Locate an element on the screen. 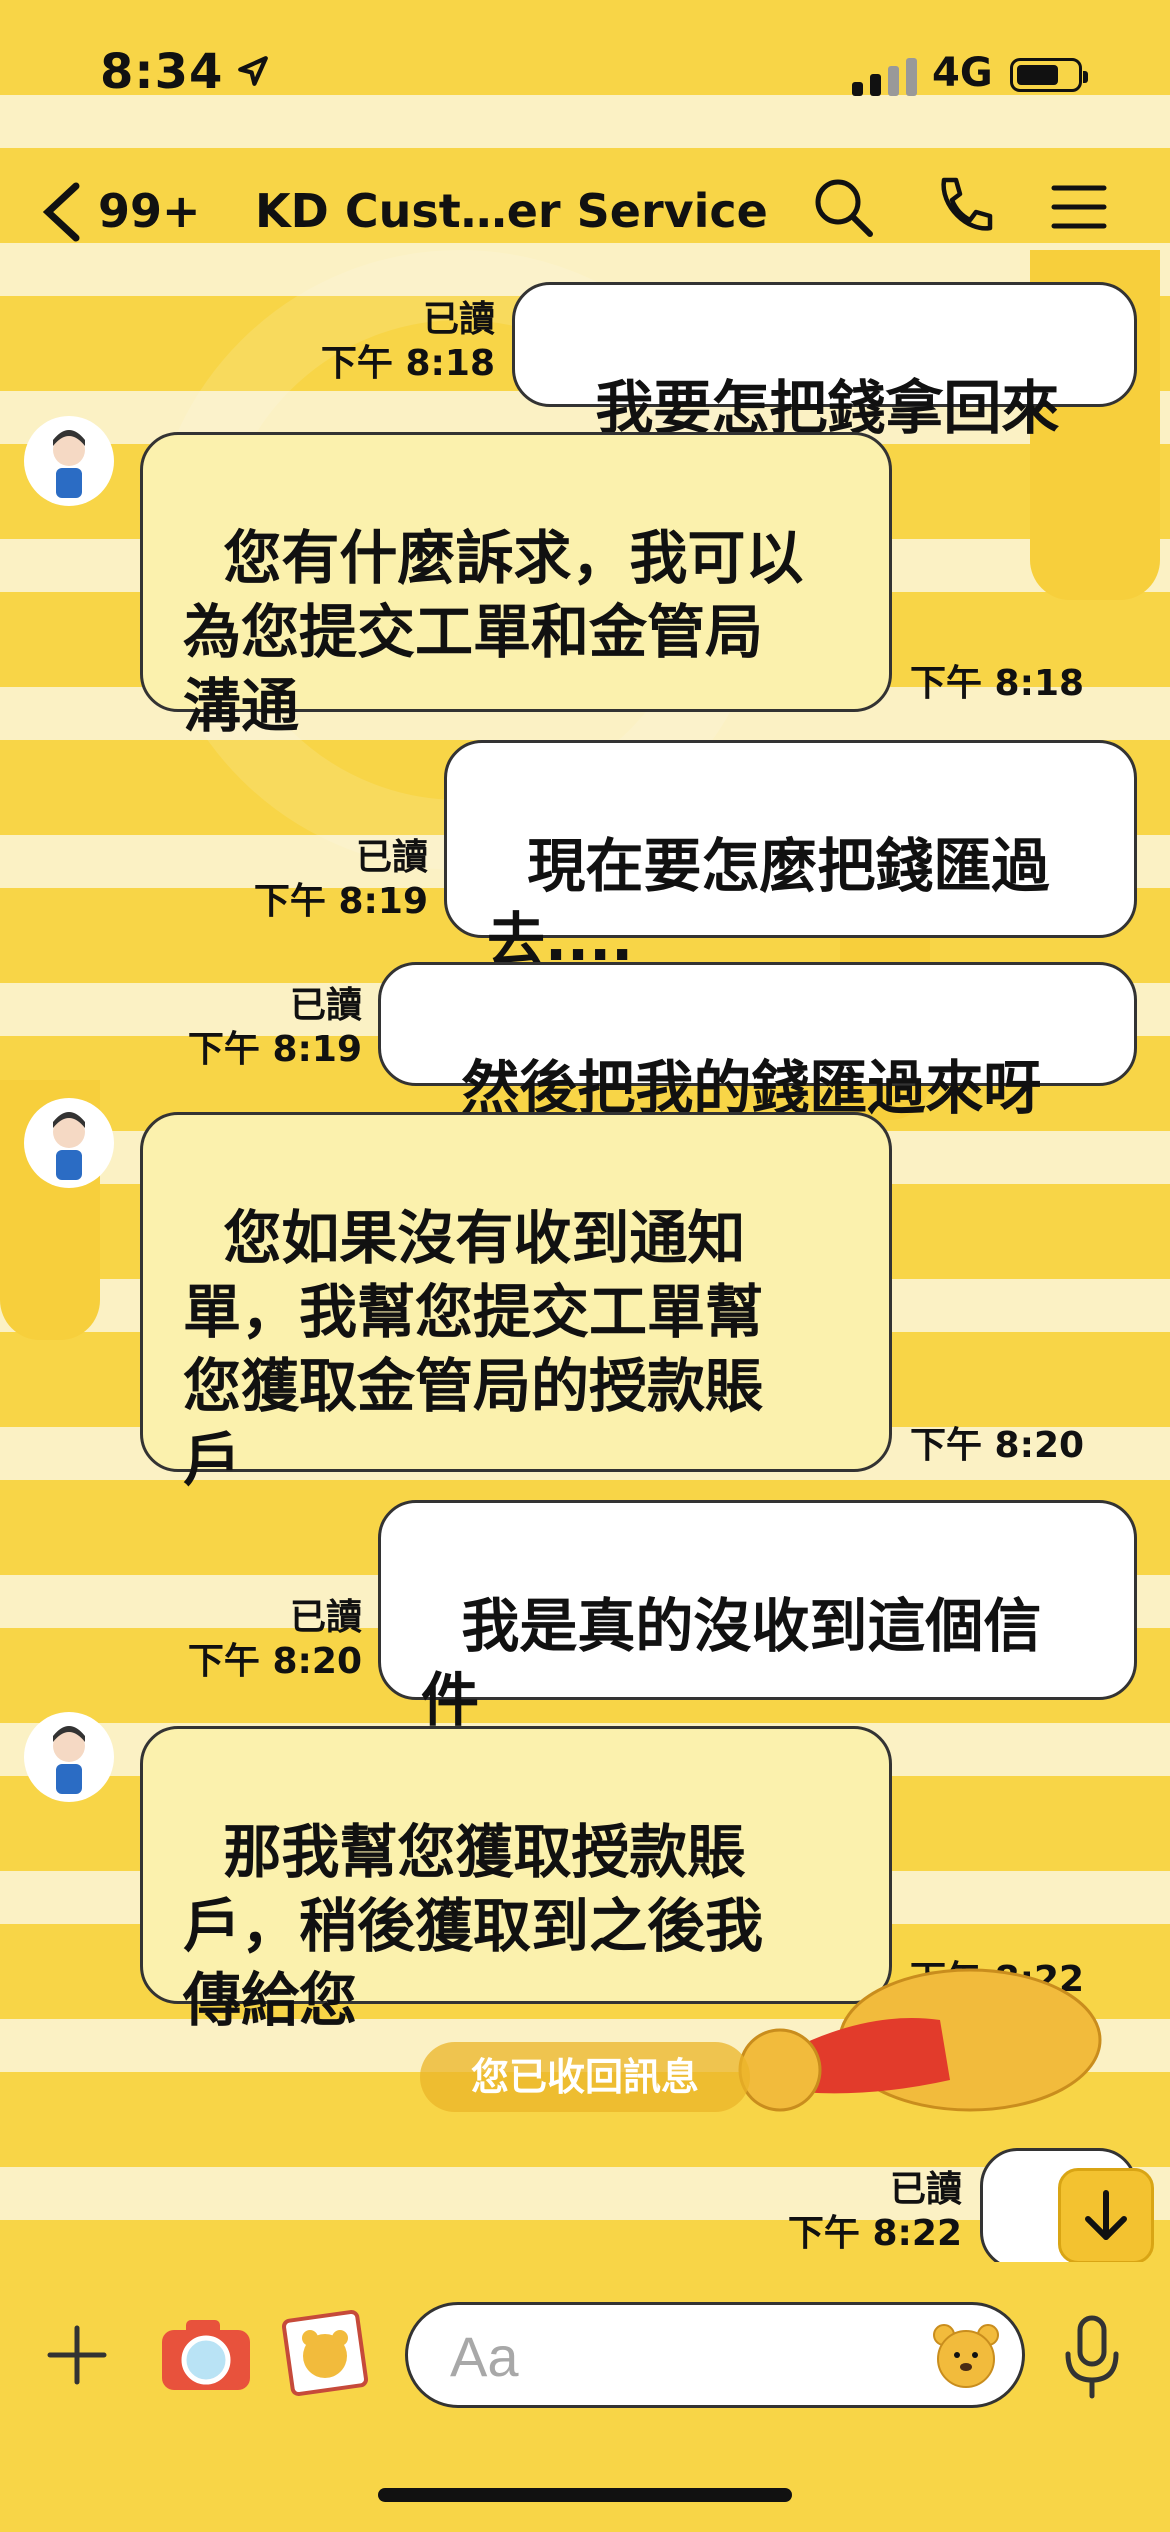  arrow-down-icon is located at coordinates (1106, 2215).